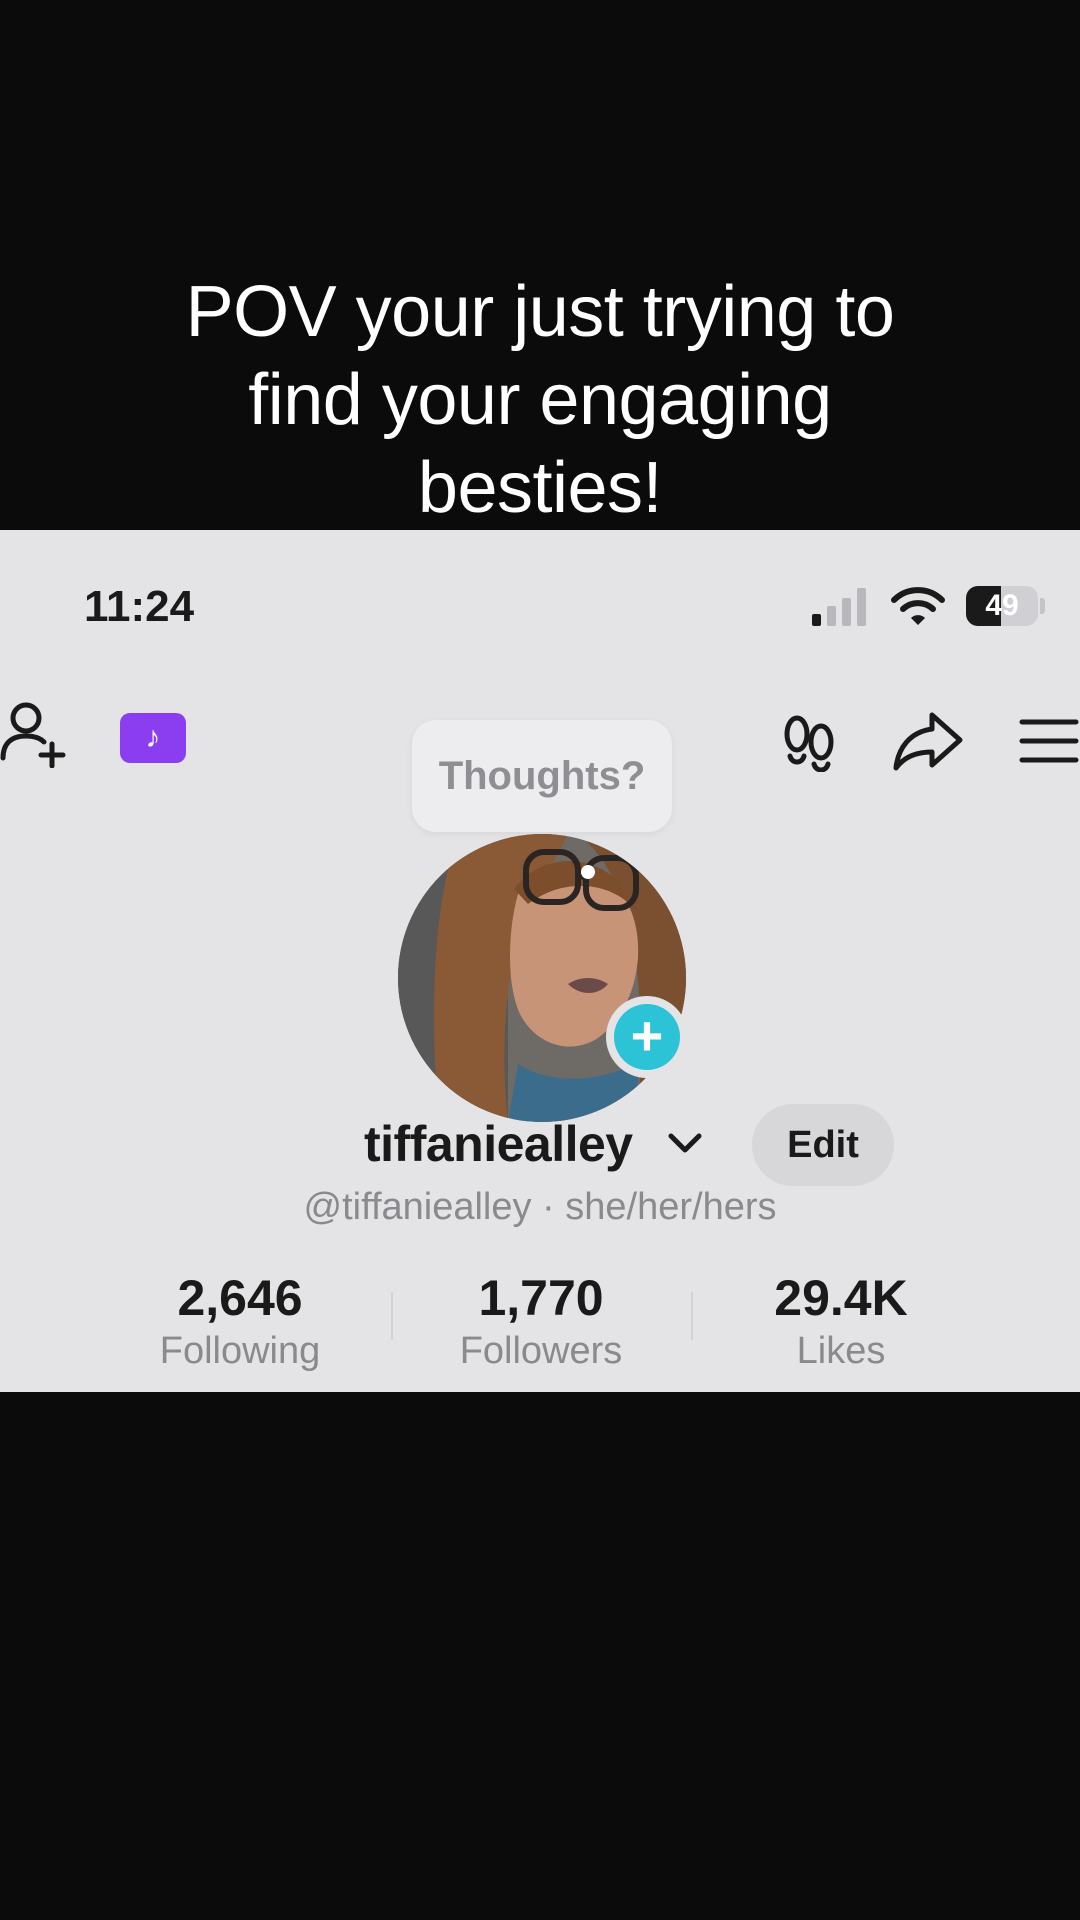 This screenshot has width=1080, height=1920. I want to click on avatar, so click(542, 978).